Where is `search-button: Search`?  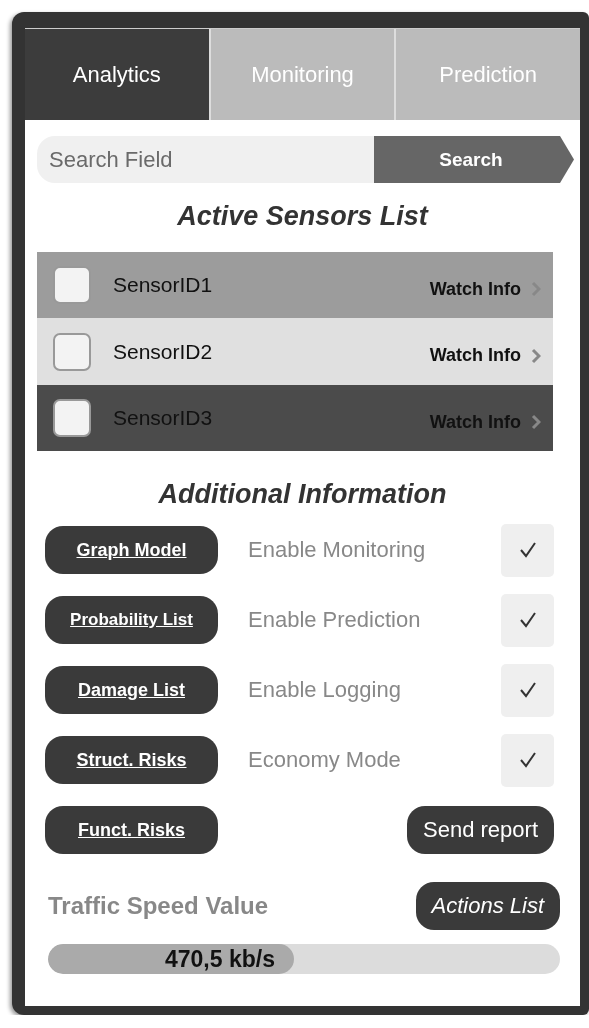 search-button: Search is located at coordinates (474, 159).